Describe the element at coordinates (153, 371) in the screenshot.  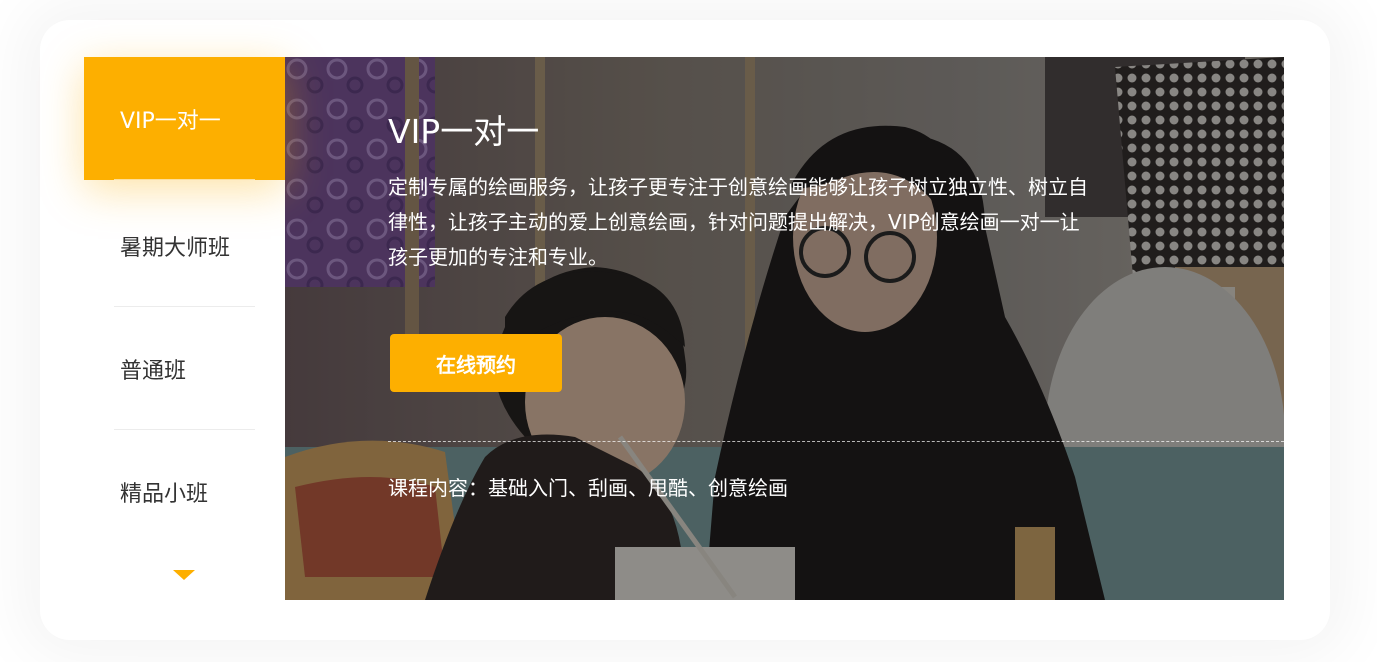
I see `sidebar-item-label: 普通班` at that location.